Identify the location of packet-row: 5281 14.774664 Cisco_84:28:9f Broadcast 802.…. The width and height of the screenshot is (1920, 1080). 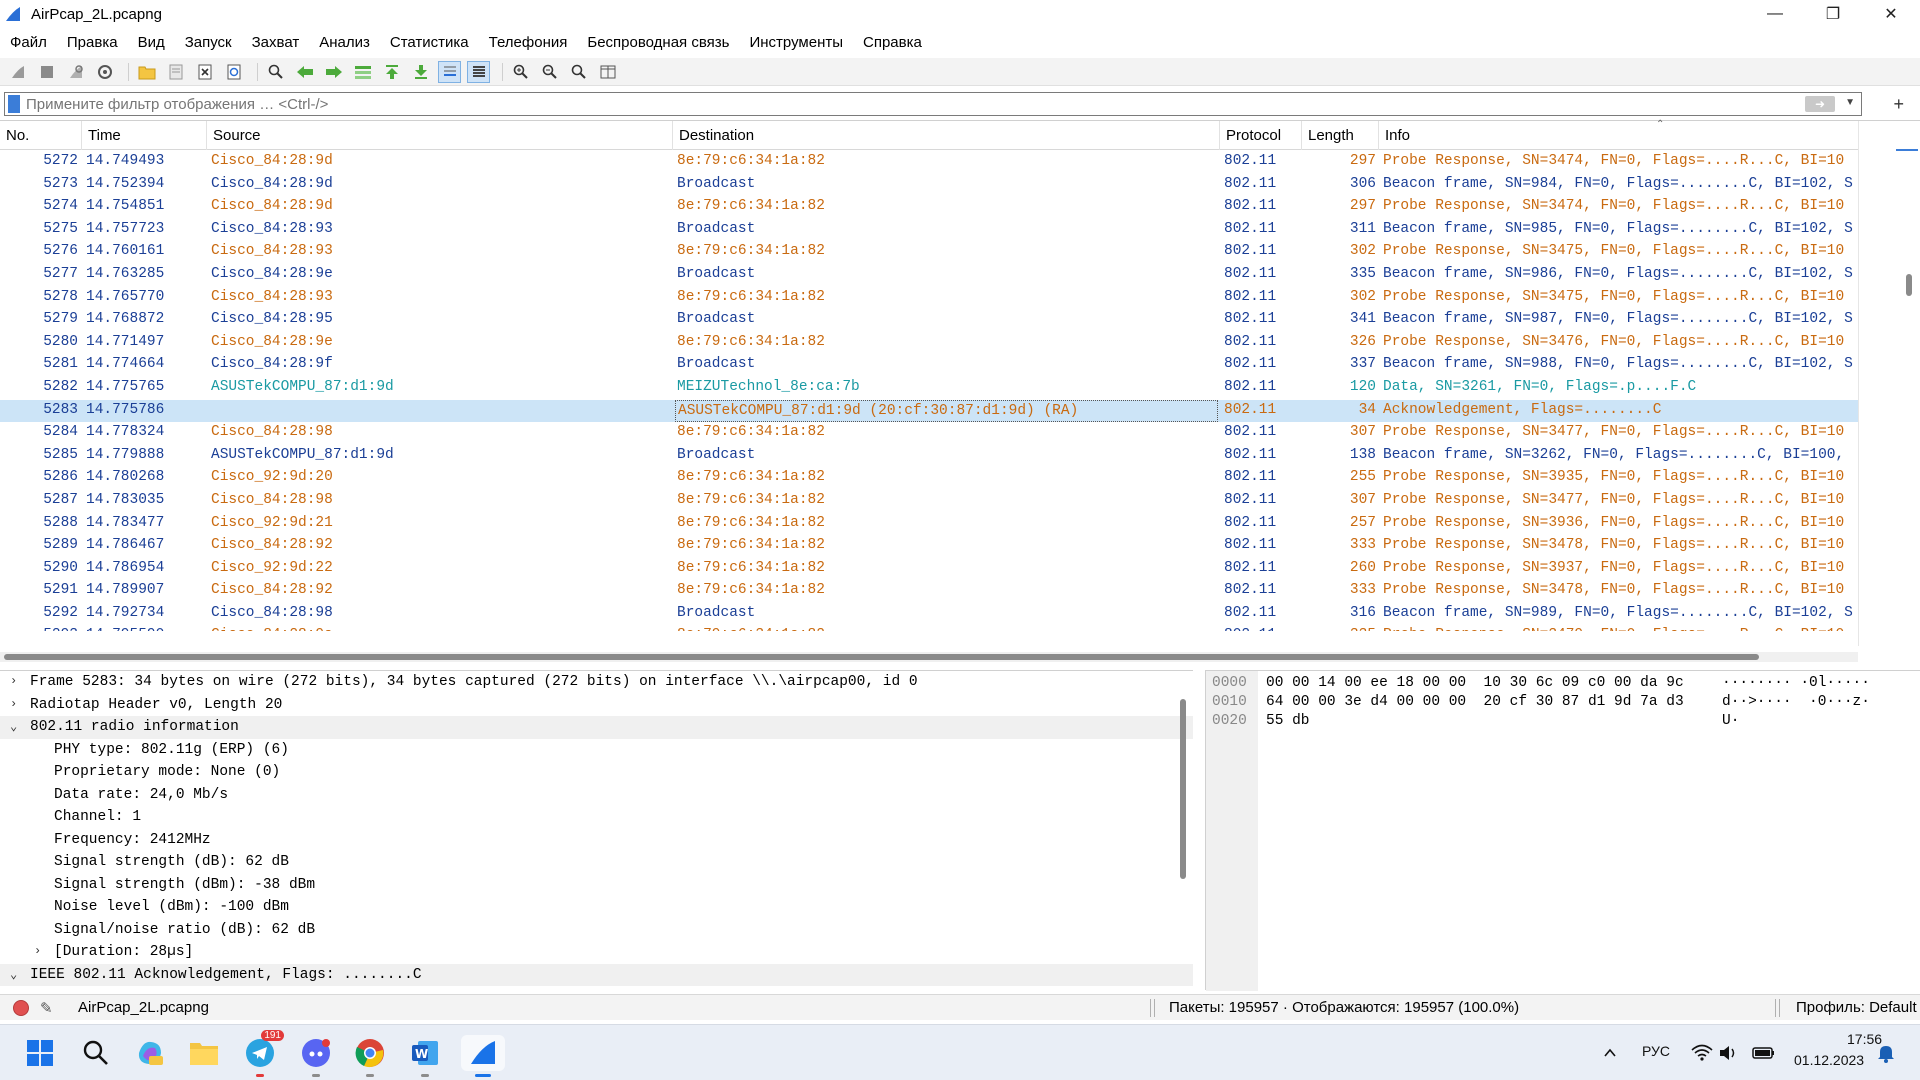
(929, 365).